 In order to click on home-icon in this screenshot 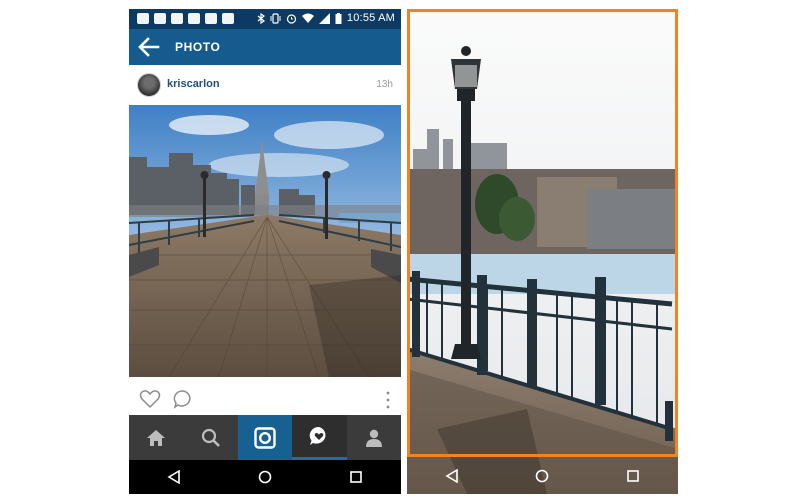, I will do `click(156, 437)`.